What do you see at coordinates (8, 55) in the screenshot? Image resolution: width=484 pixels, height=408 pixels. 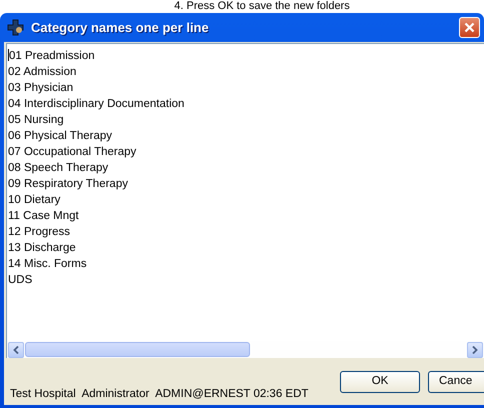 I see `text-cursor` at bounding box center [8, 55].